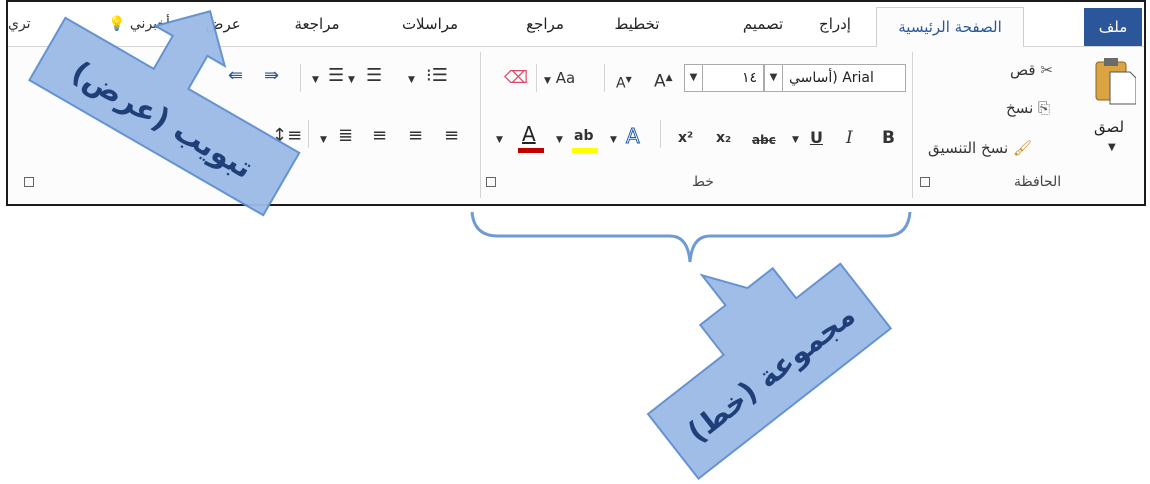 The width and height of the screenshot is (1150, 484). I want to click on font-group-callout: مجموعة (خط), so click(769, 371).